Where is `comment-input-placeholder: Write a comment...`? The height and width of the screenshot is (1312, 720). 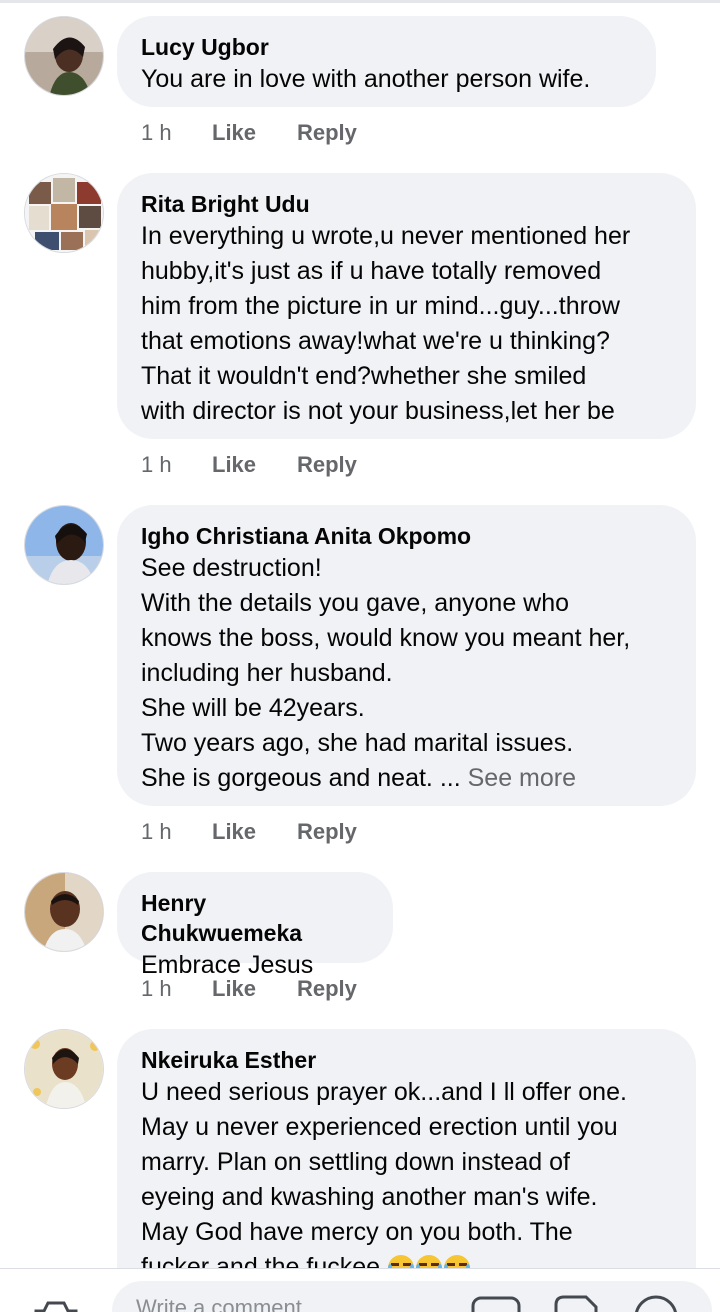 comment-input-placeholder: Write a comment... is located at coordinates (228, 1303).